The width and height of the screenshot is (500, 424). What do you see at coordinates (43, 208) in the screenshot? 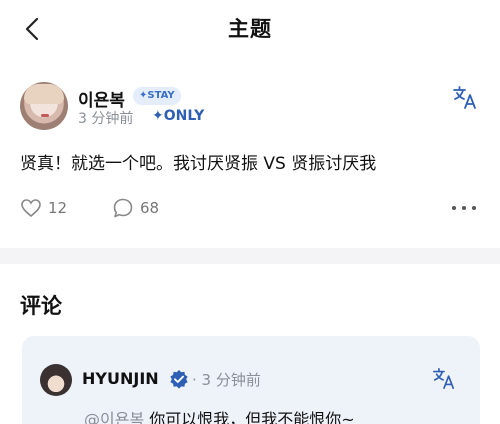
I see `like-button: 12` at bounding box center [43, 208].